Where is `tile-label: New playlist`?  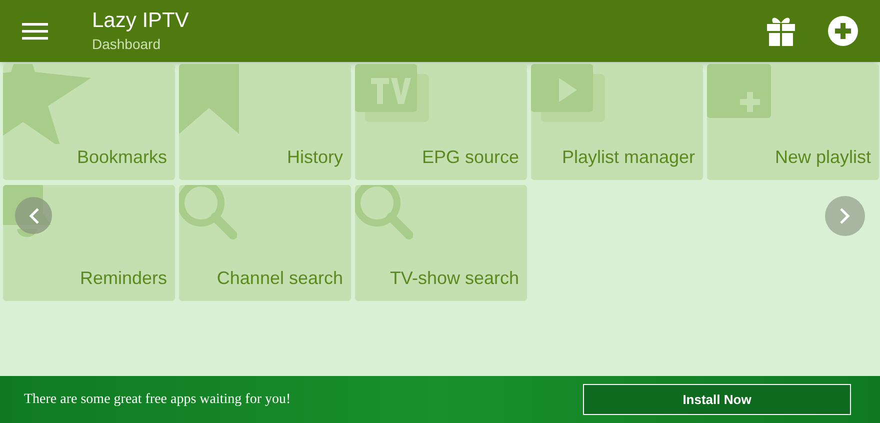 tile-label: New playlist is located at coordinates (822, 157).